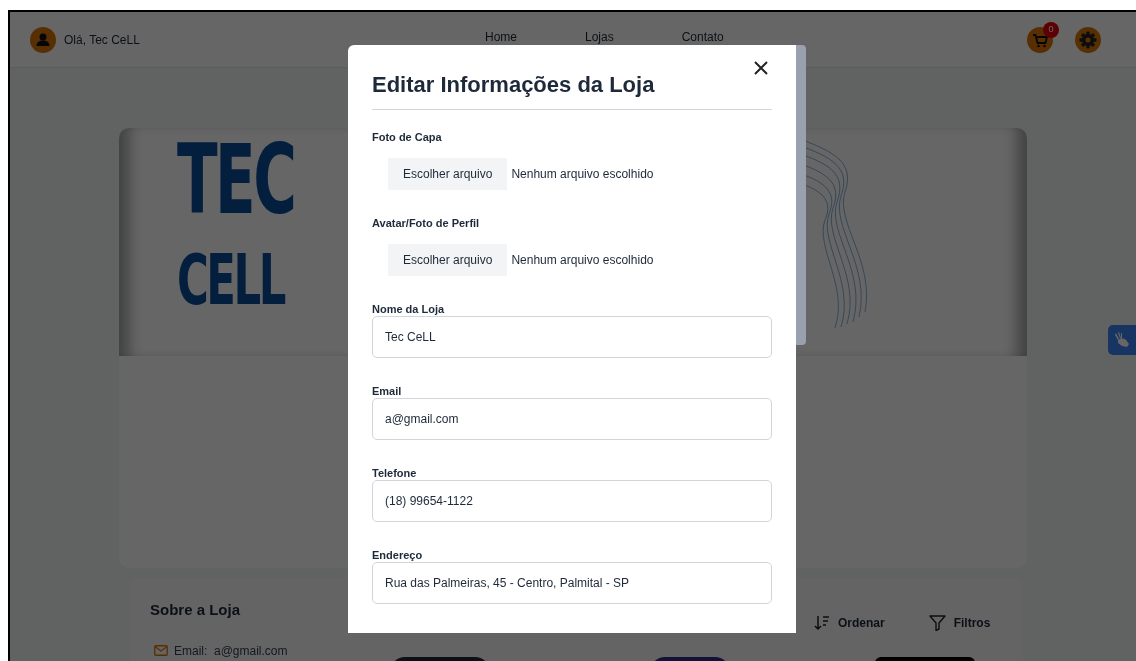 This screenshot has width=1136, height=661. Describe the element at coordinates (161, 650) in the screenshot. I see `mail-icon` at that location.